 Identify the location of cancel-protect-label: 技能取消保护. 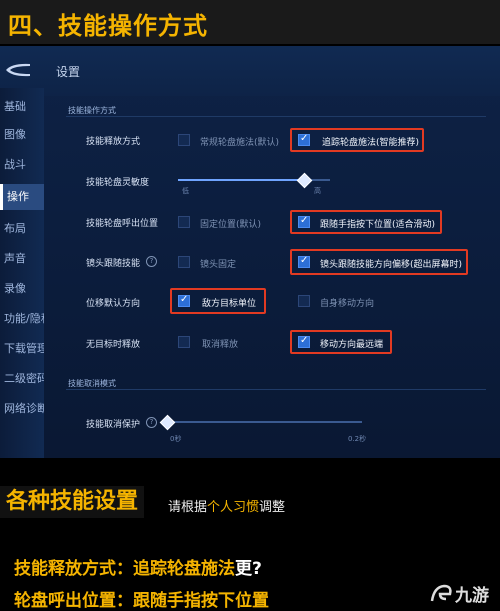
(113, 425).